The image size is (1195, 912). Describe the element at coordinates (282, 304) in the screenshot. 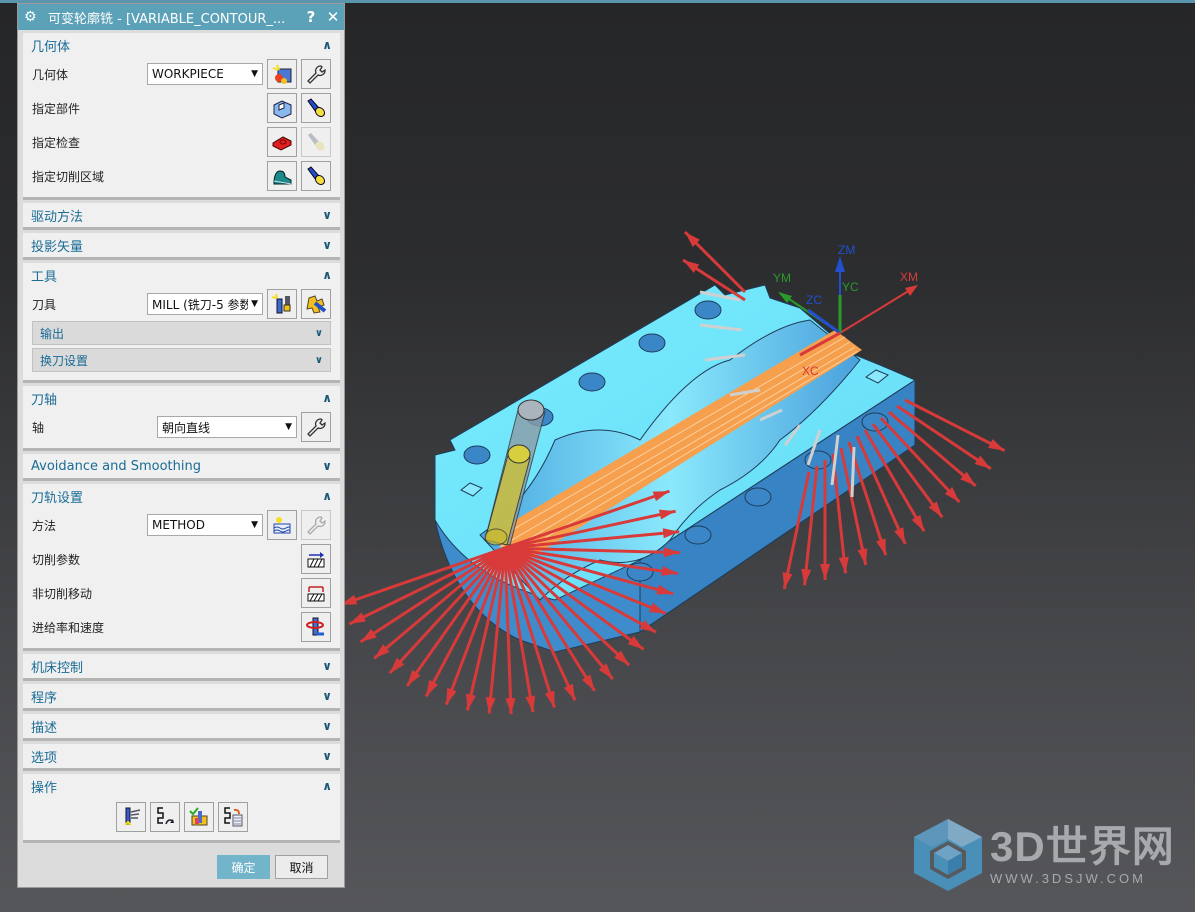

I see `new-tool-button` at that location.